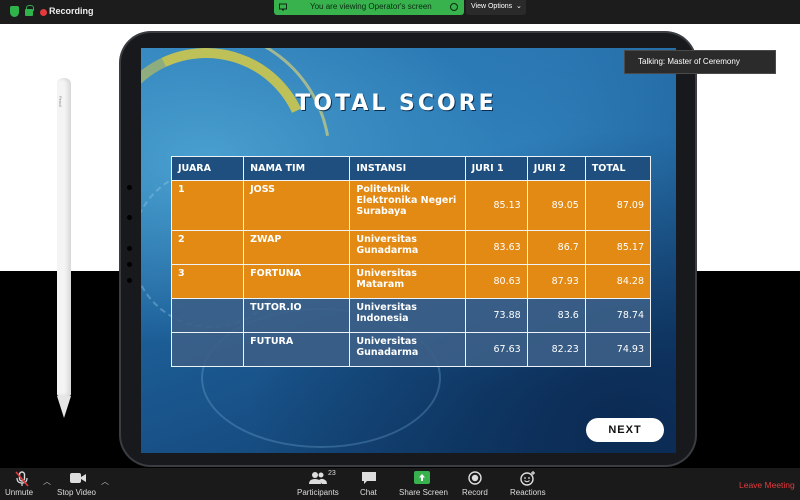  Describe the element at coordinates (407, 315) in the screenshot. I see `institution-cell: Universitas Indonesia` at that location.